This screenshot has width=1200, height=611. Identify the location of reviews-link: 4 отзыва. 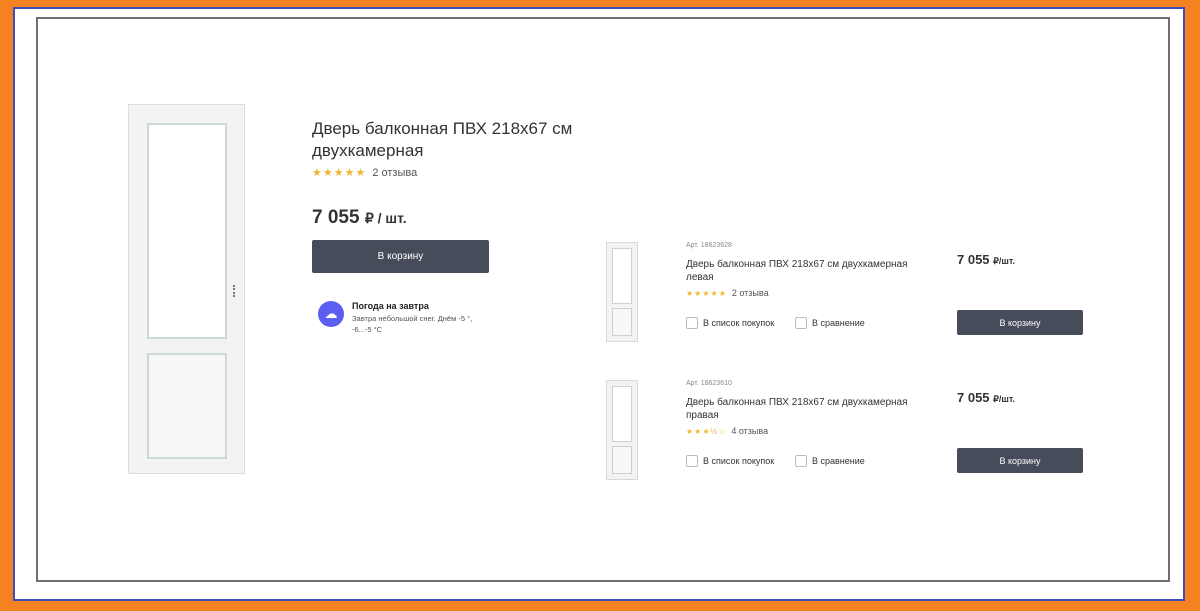
(749, 431).